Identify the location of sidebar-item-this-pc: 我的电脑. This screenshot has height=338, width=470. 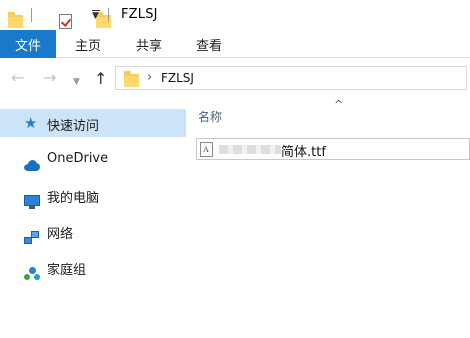
(93, 195).